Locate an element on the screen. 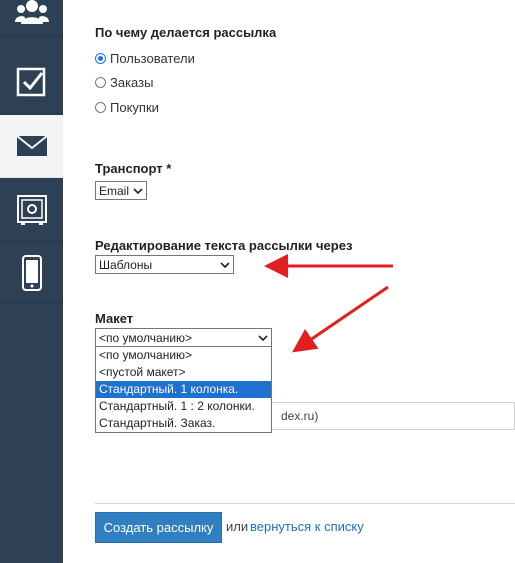  safe-icon is located at coordinates (31, 210).